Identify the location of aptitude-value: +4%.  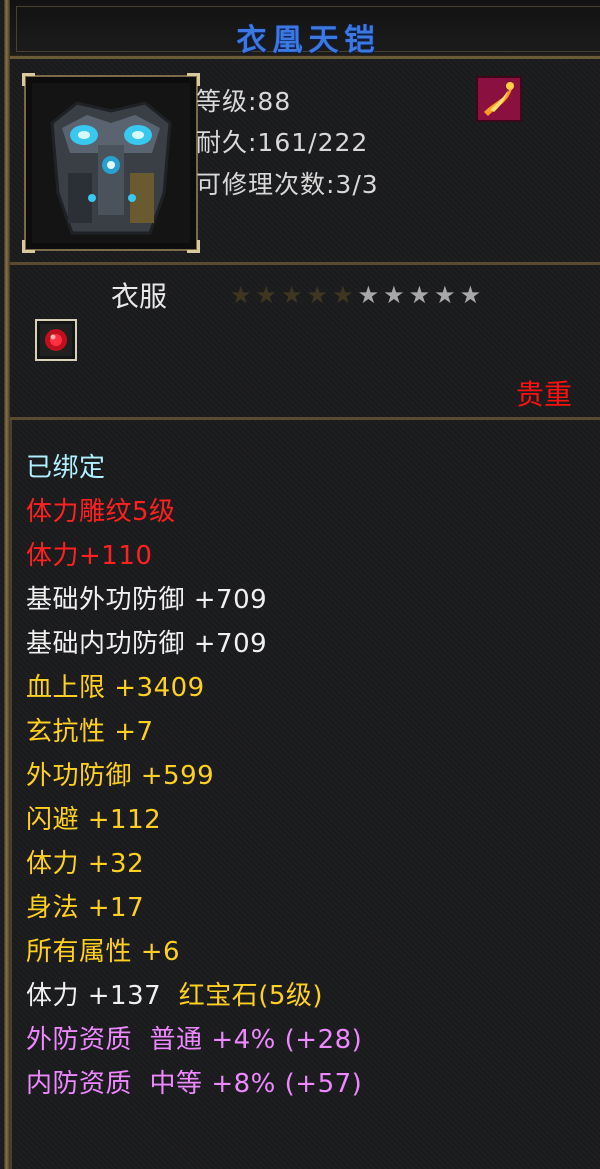
(243, 1040).